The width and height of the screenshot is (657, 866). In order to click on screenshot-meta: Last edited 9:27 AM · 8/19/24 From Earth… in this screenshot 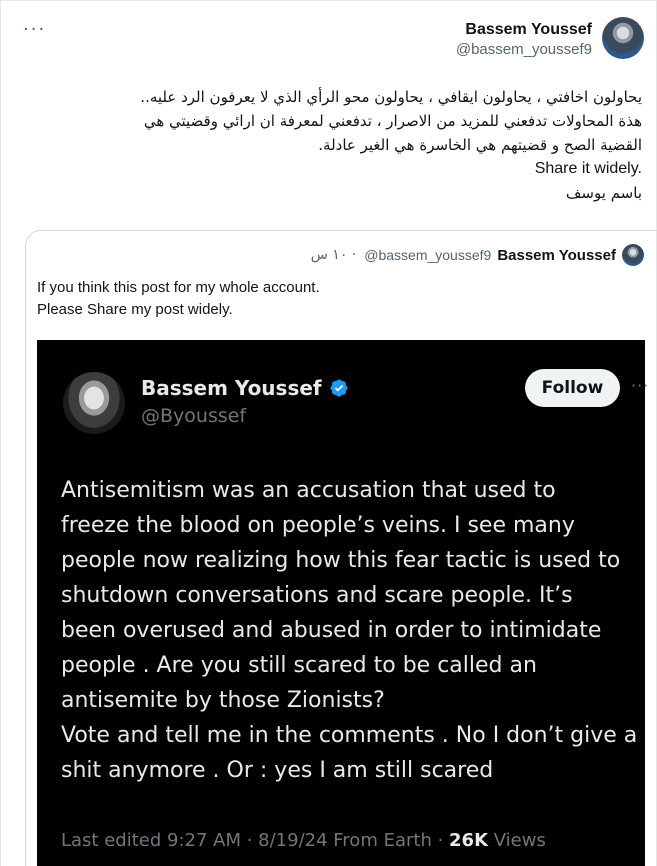, I will do `click(303, 840)`.